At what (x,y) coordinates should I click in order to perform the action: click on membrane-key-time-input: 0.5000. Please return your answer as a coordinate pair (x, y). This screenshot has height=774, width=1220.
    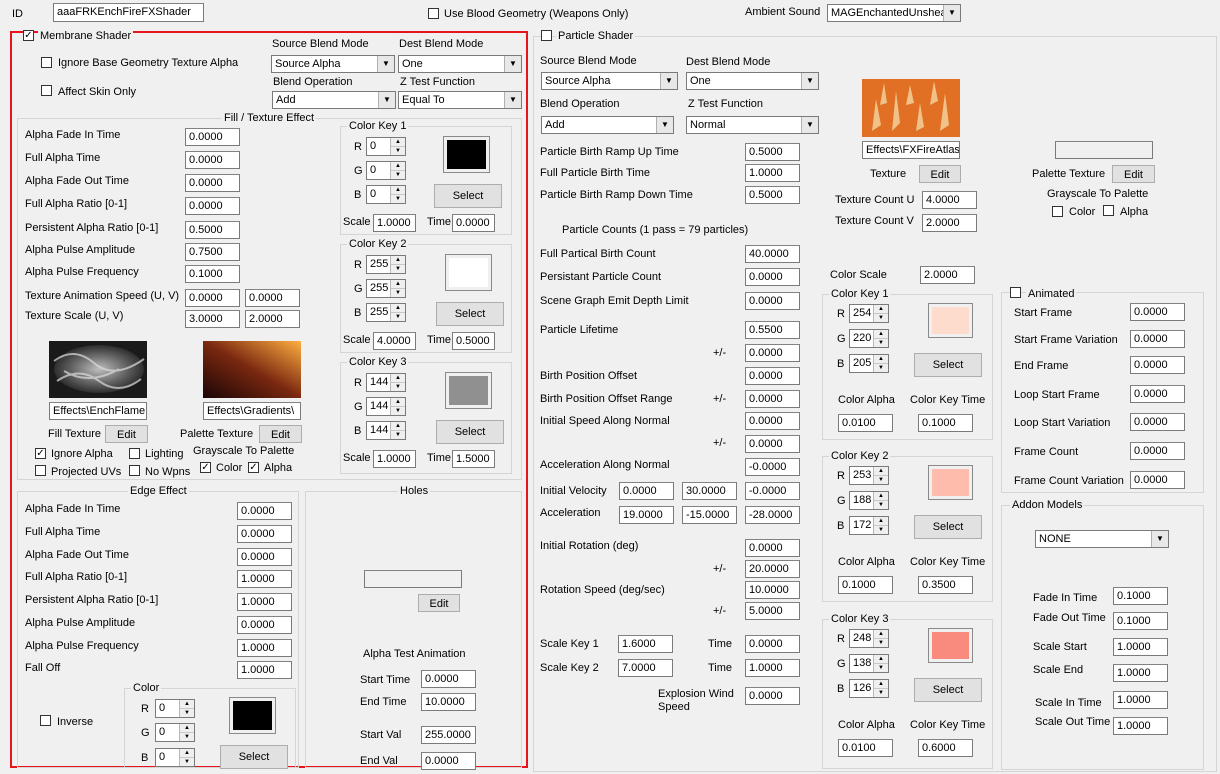
    Looking at the image, I should click on (473, 341).